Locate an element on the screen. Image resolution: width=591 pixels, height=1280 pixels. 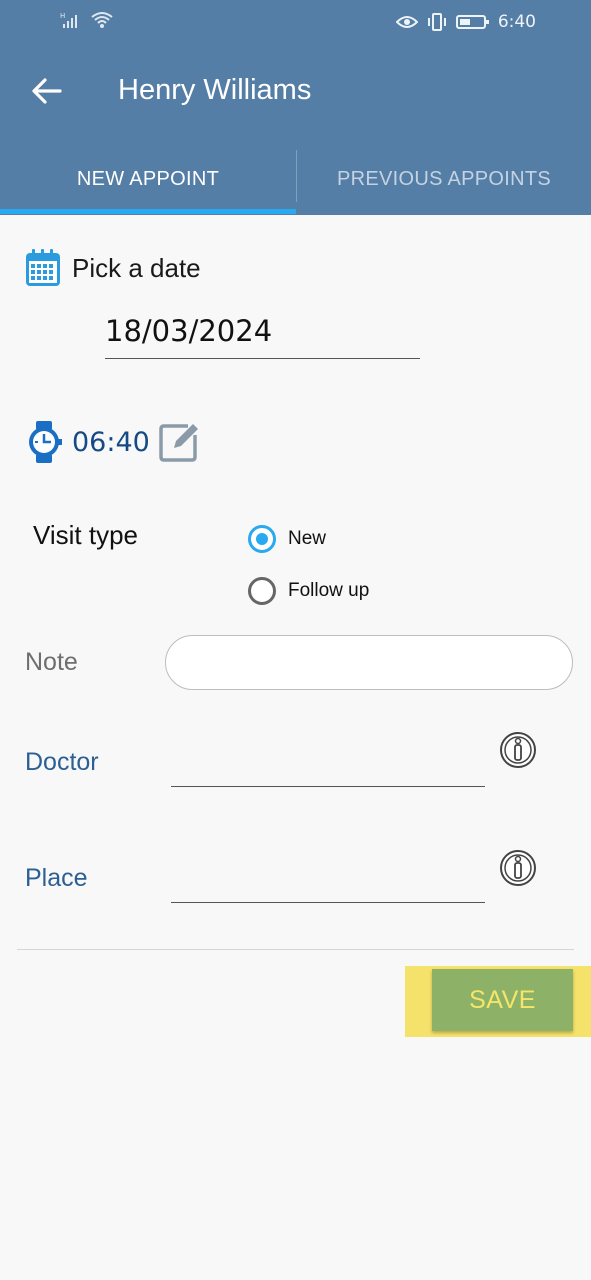
page-title: Henry Williams is located at coordinates (215, 90).